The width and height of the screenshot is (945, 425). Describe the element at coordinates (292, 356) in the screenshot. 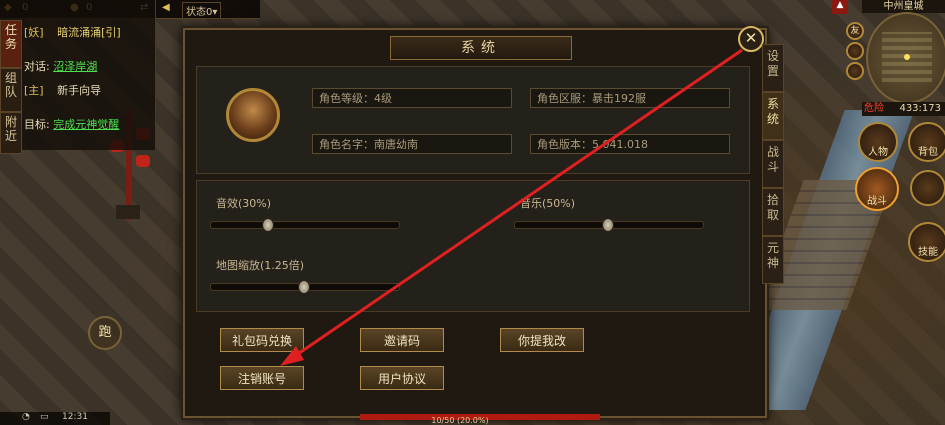

I see `arrow-head` at that location.